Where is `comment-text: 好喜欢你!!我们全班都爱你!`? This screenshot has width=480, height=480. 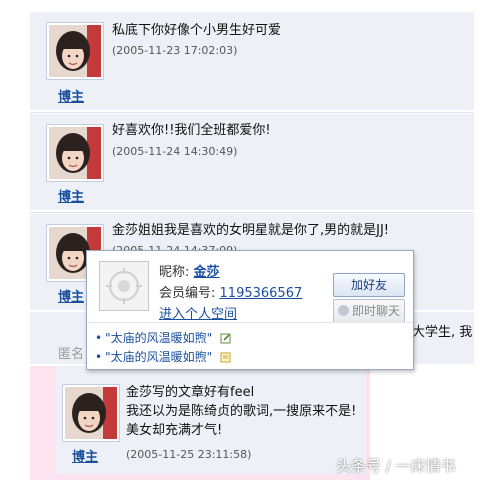
comment-text: 好喜欢你!!我们全班都爱你! is located at coordinates (191, 130).